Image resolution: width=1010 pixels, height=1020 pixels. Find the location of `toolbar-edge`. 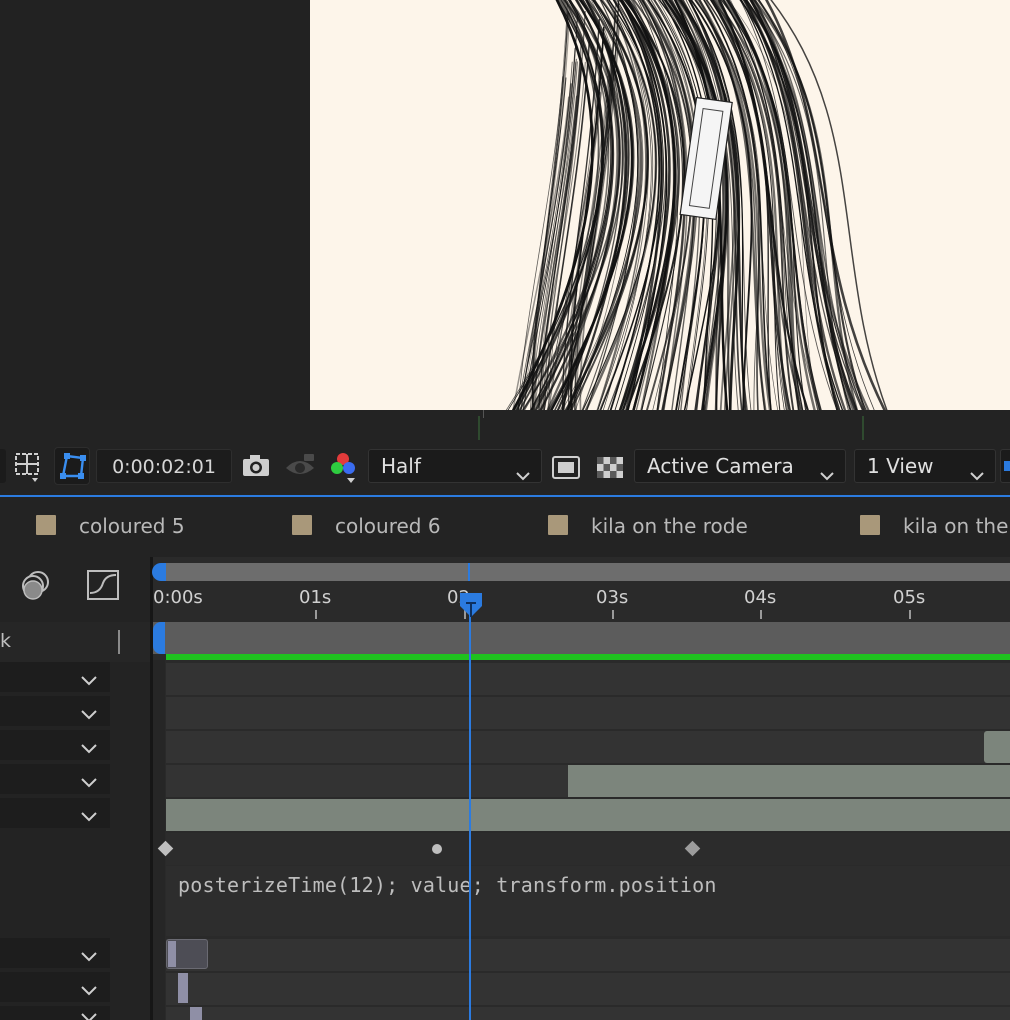

toolbar-edge is located at coordinates (3, 466).